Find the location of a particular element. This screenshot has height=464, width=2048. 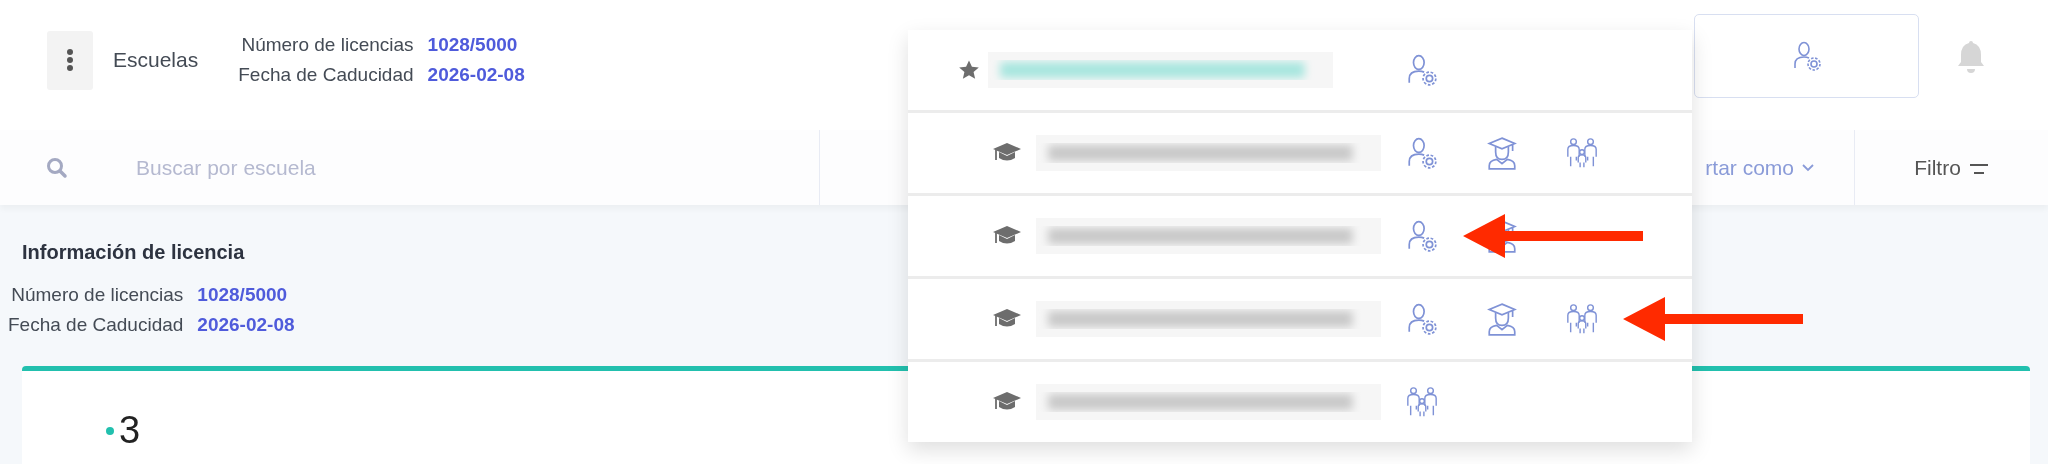

count-value: 3 is located at coordinates (130, 430).